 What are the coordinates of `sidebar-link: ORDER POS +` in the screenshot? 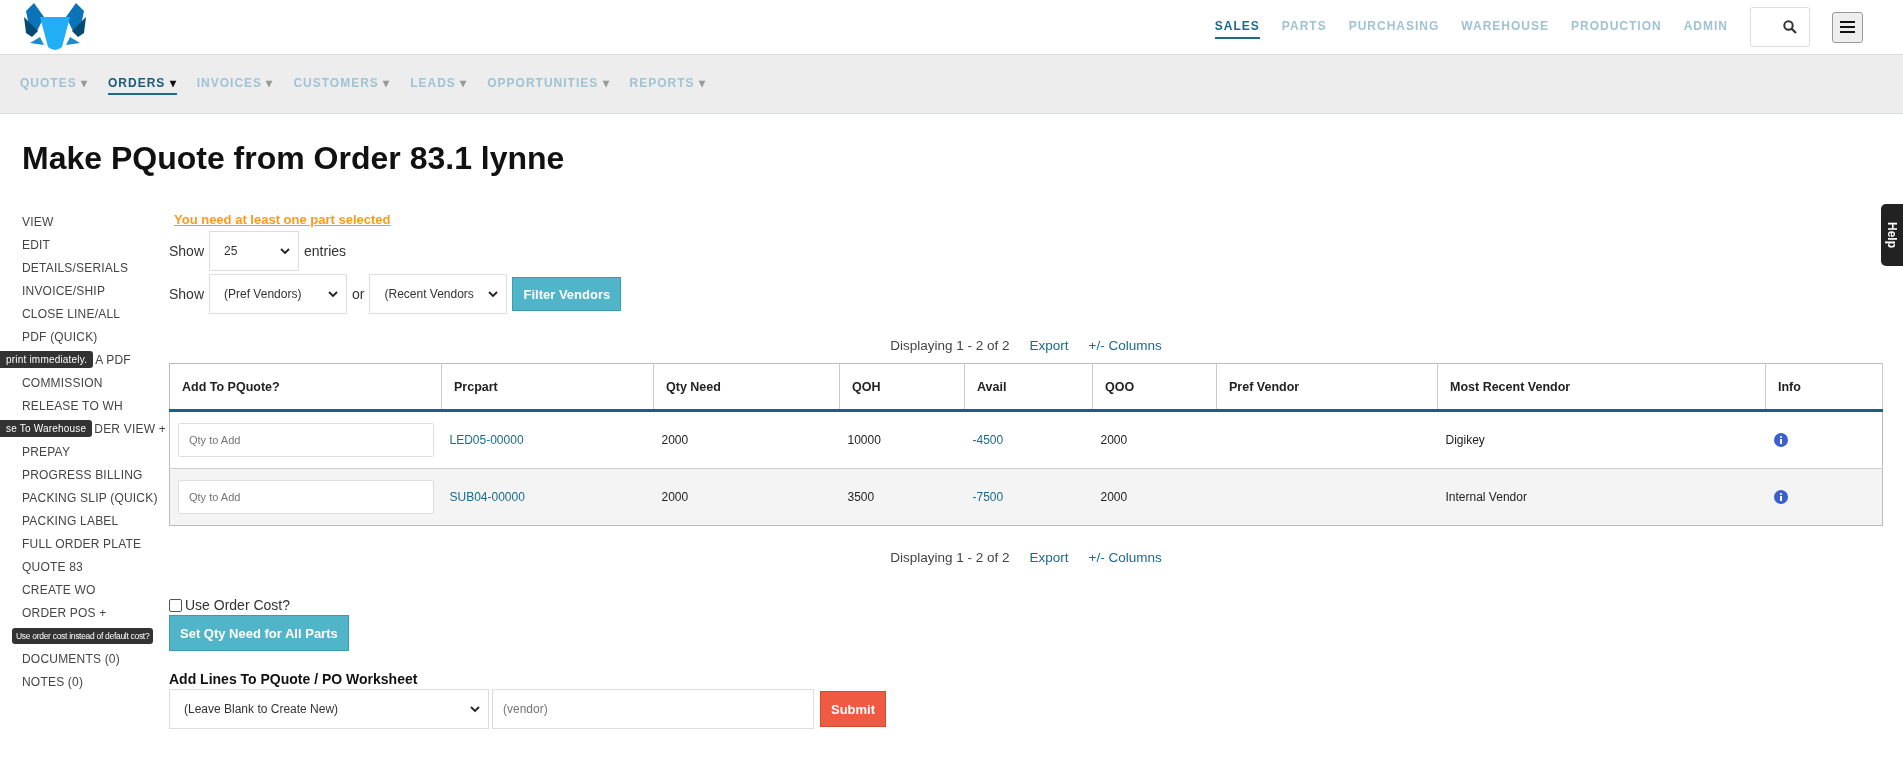 It's located at (64, 612).